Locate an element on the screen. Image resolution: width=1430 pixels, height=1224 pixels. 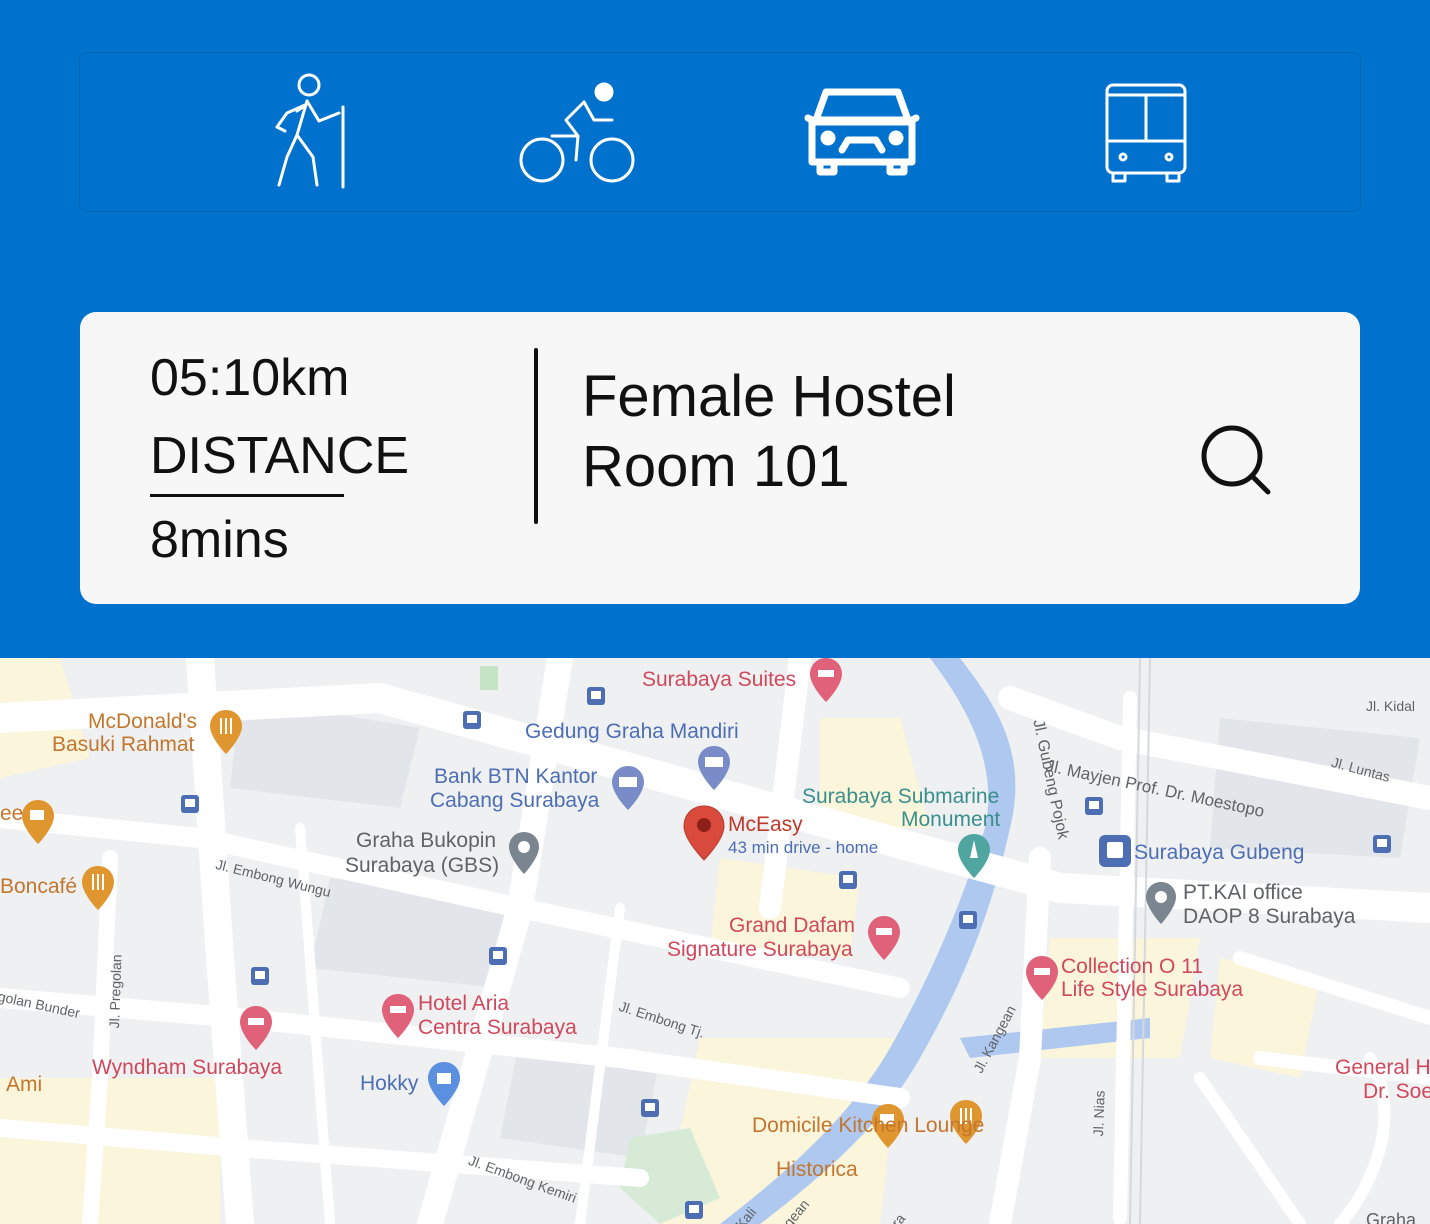
place-label: Monument is located at coordinates (950, 820).